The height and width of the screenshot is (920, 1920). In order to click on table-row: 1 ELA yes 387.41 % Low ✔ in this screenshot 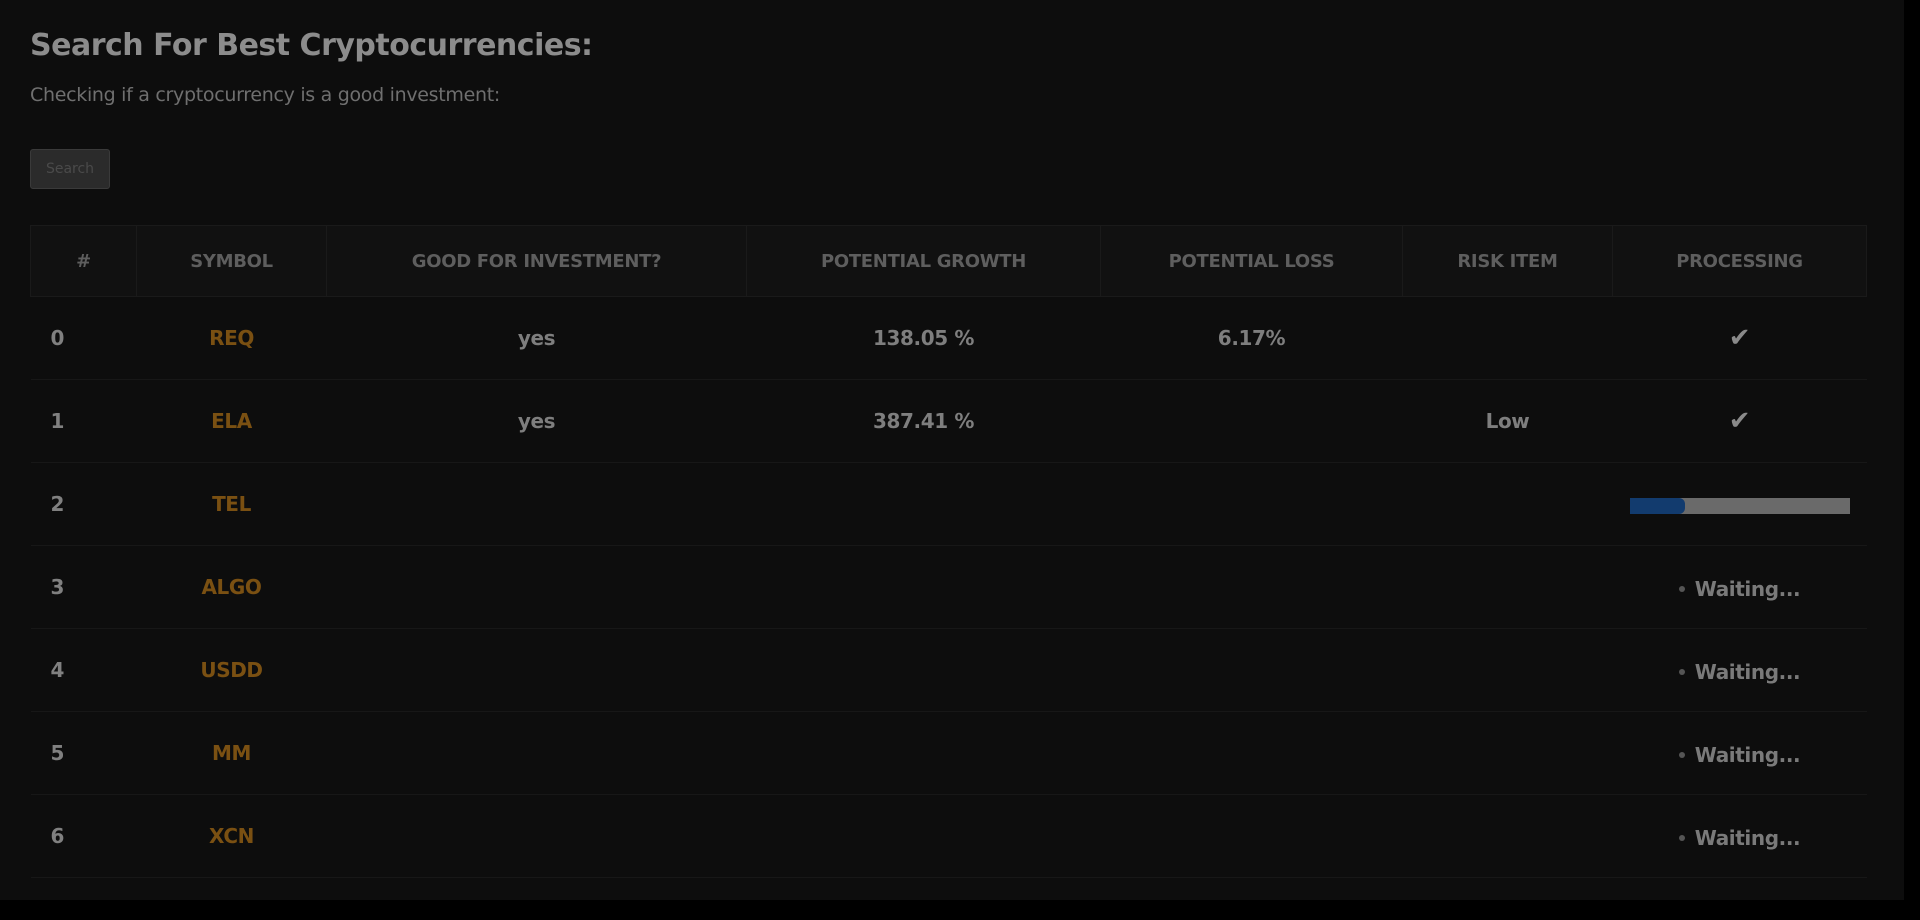, I will do `click(948, 421)`.